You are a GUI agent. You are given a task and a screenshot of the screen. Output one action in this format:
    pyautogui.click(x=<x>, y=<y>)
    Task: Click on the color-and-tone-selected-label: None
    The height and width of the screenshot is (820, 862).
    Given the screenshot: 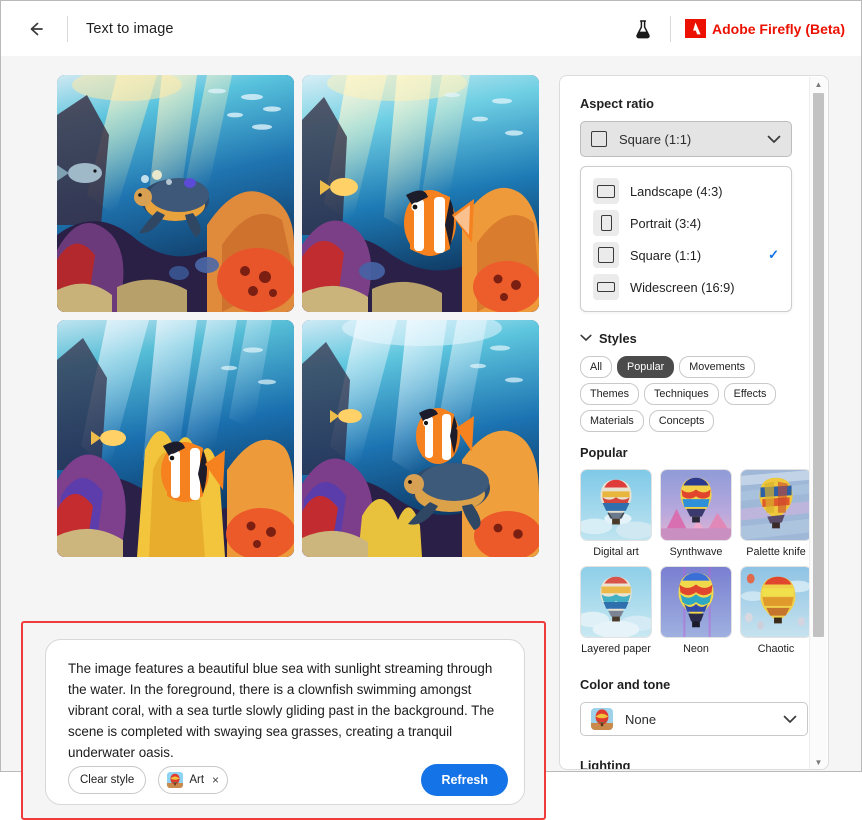 What is the action you would take?
    pyautogui.click(x=641, y=719)
    